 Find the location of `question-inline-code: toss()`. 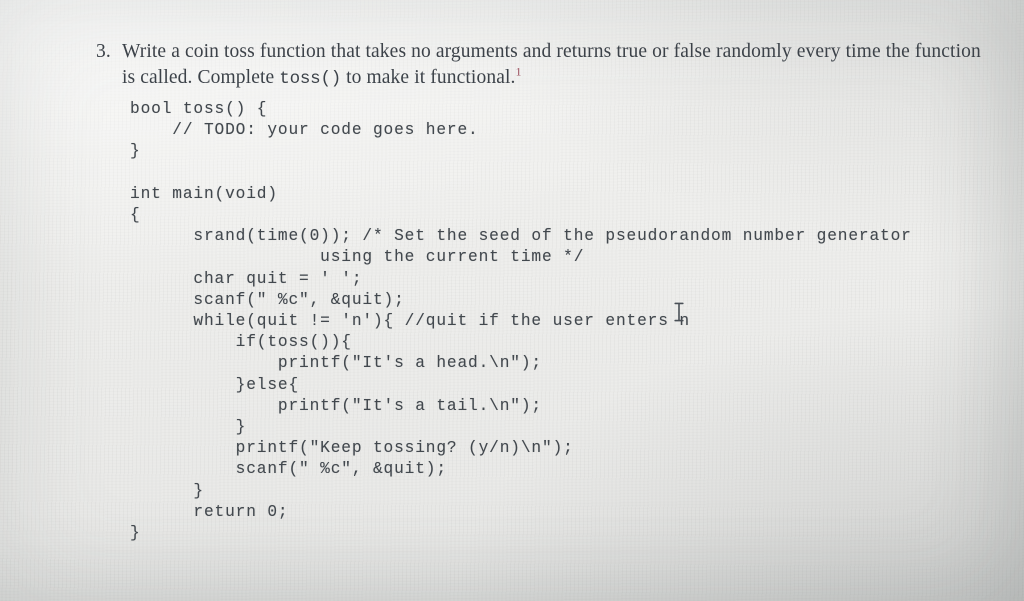

question-inline-code: toss() is located at coordinates (310, 79).